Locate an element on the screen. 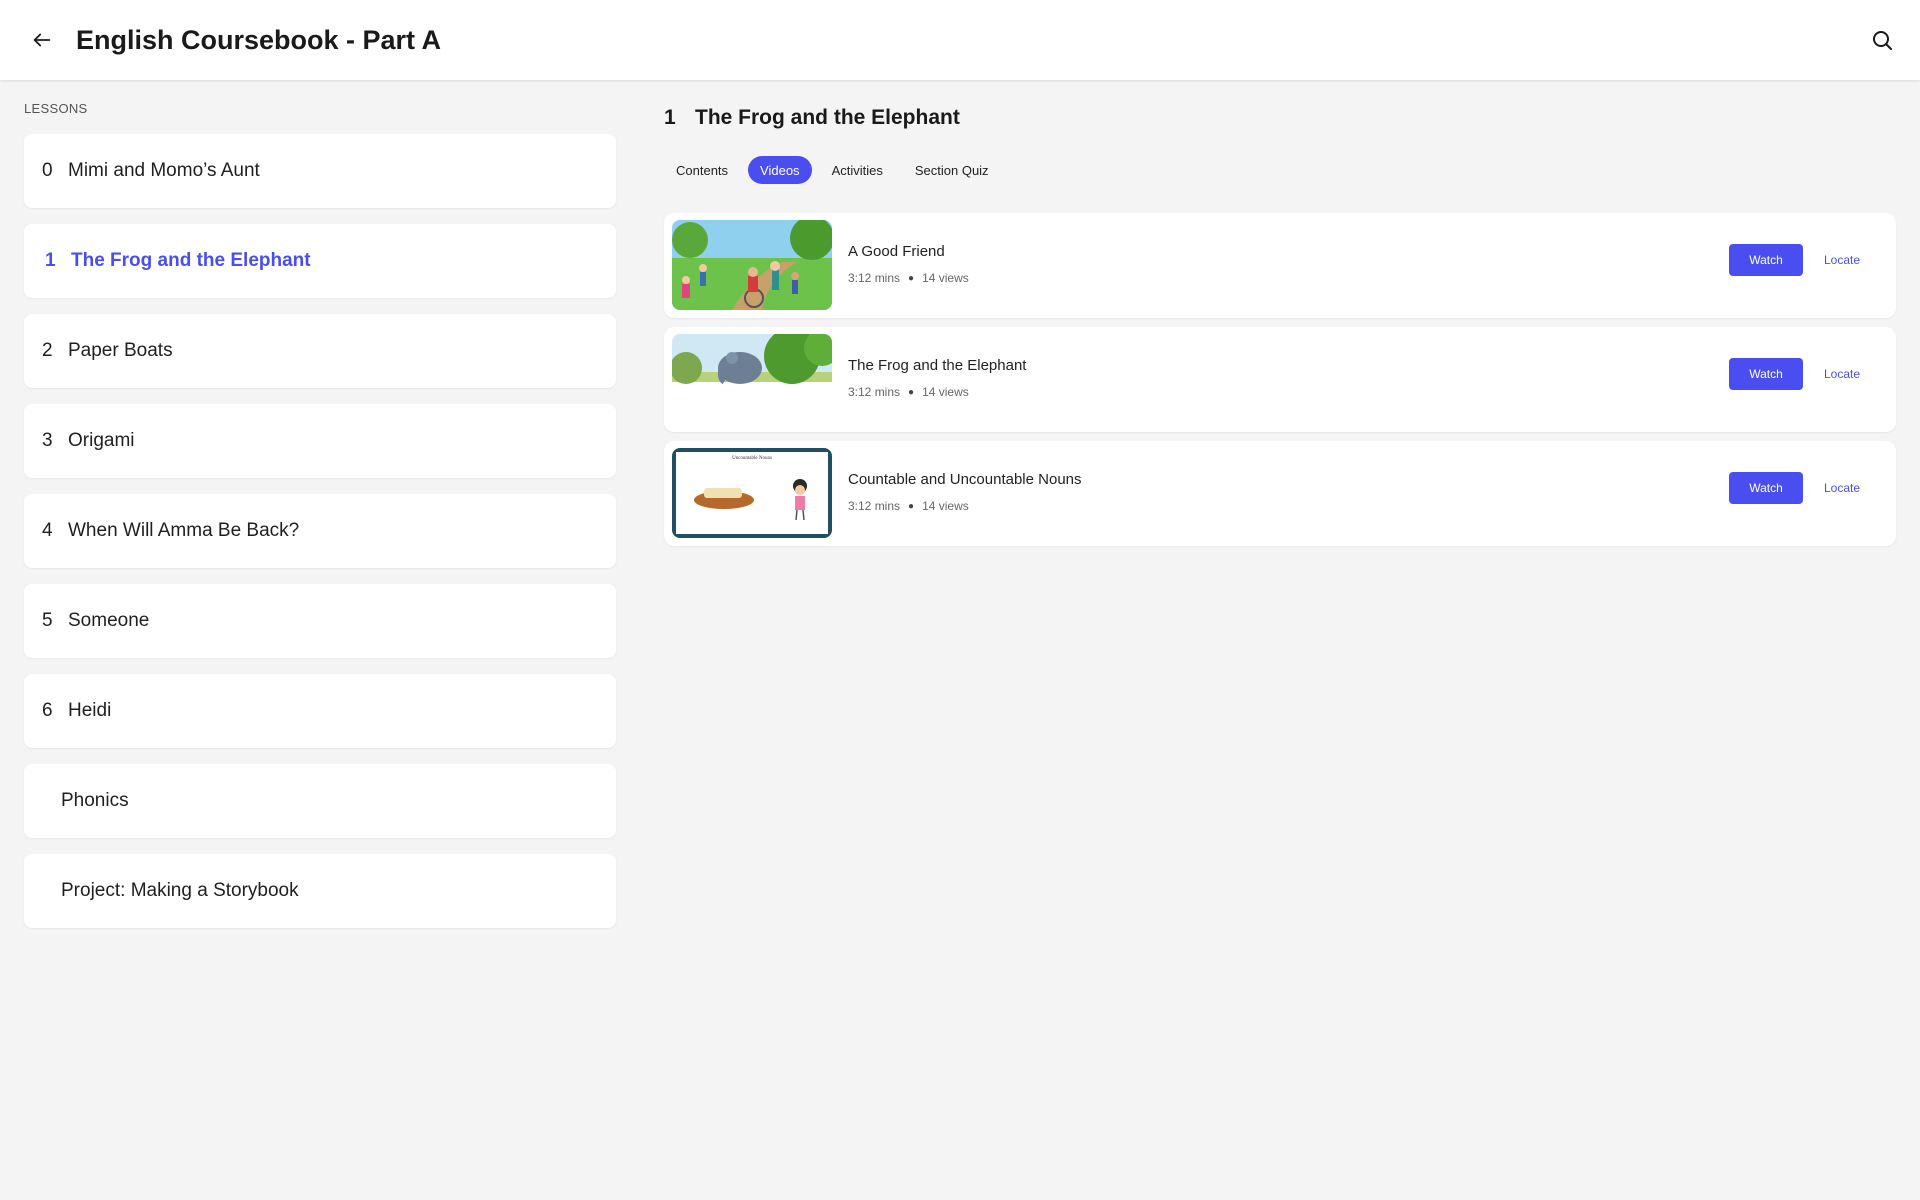  lesson-label: The Frog and the Elephant is located at coordinates (191, 260).